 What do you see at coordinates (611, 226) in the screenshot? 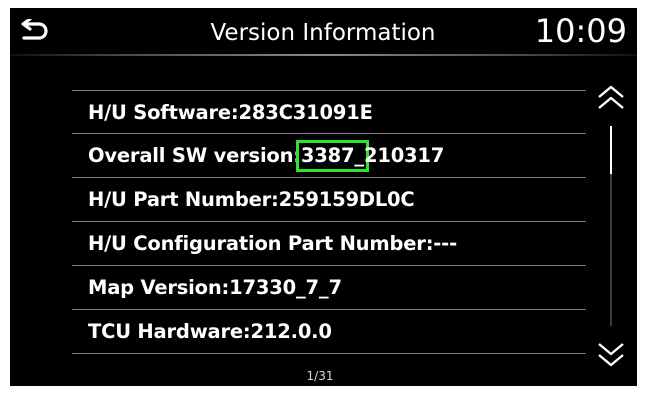
I see `scrollbar` at bounding box center [611, 226].